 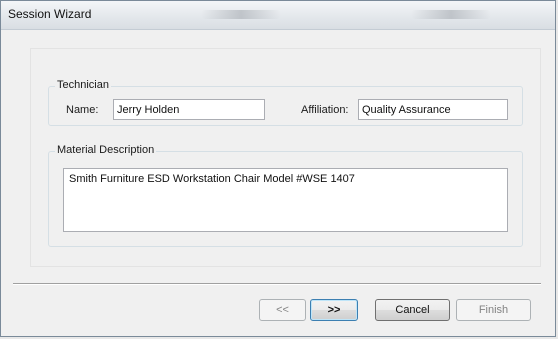 What do you see at coordinates (325, 110) in the screenshot?
I see `affiliation-label: Affiliation:` at bounding box center [325, 110].